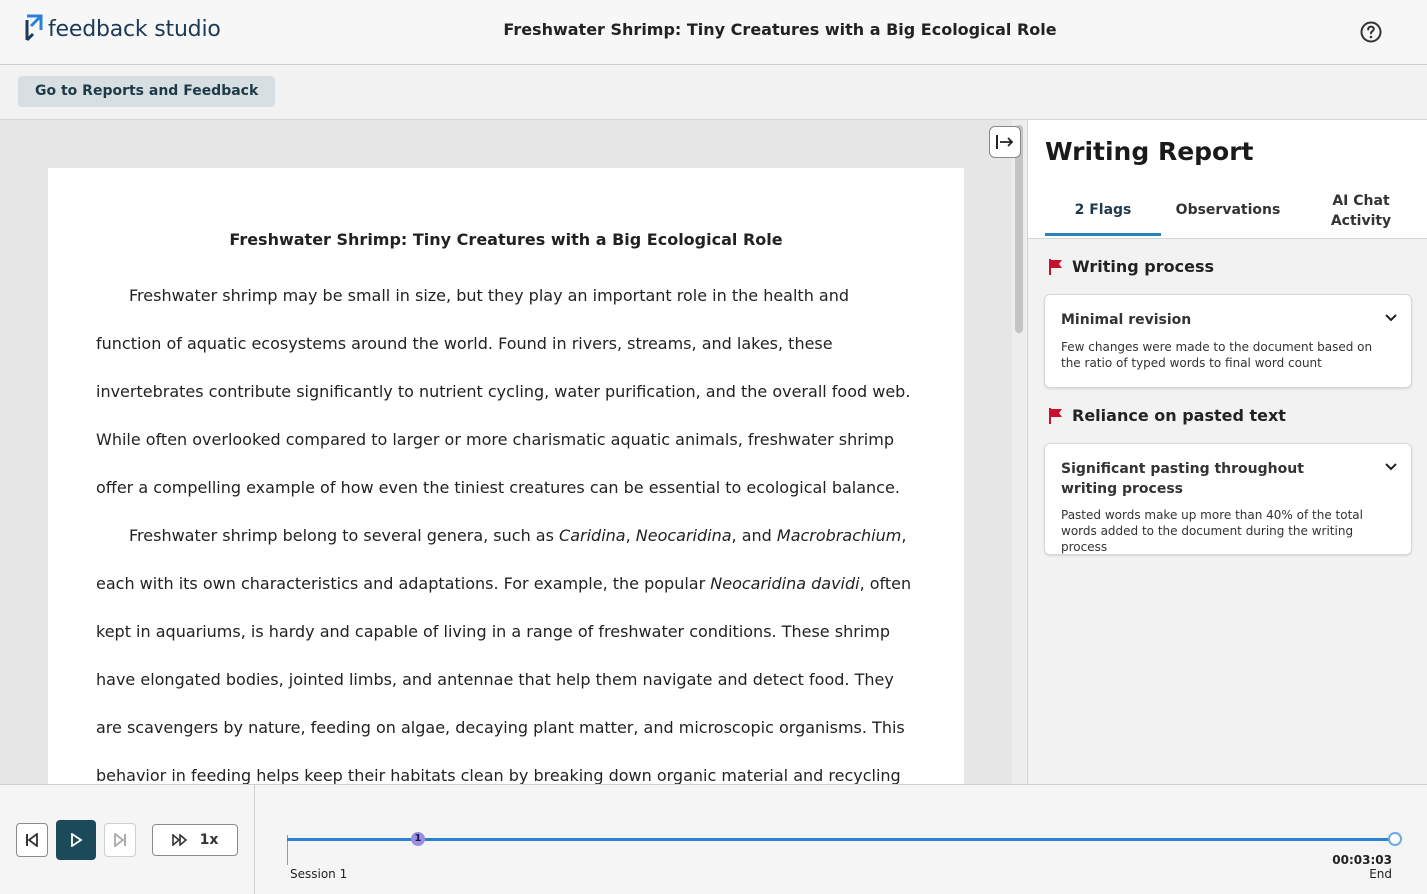 This screenshot has width=1427, height=894. Describe the element at coordinates (713, 92) in the screenshot. I see `sub-toolbar: Go to Reports and Feedback` at that location.